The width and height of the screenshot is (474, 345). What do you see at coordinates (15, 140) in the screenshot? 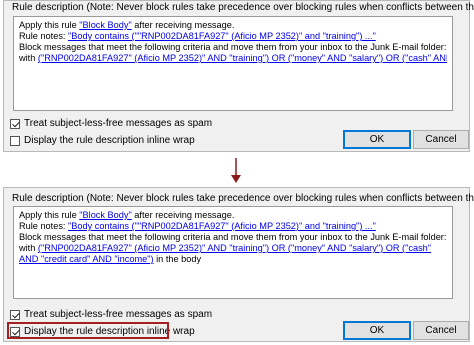
I see `inline-wrap-checkbox` at bounding box center [15, 140].